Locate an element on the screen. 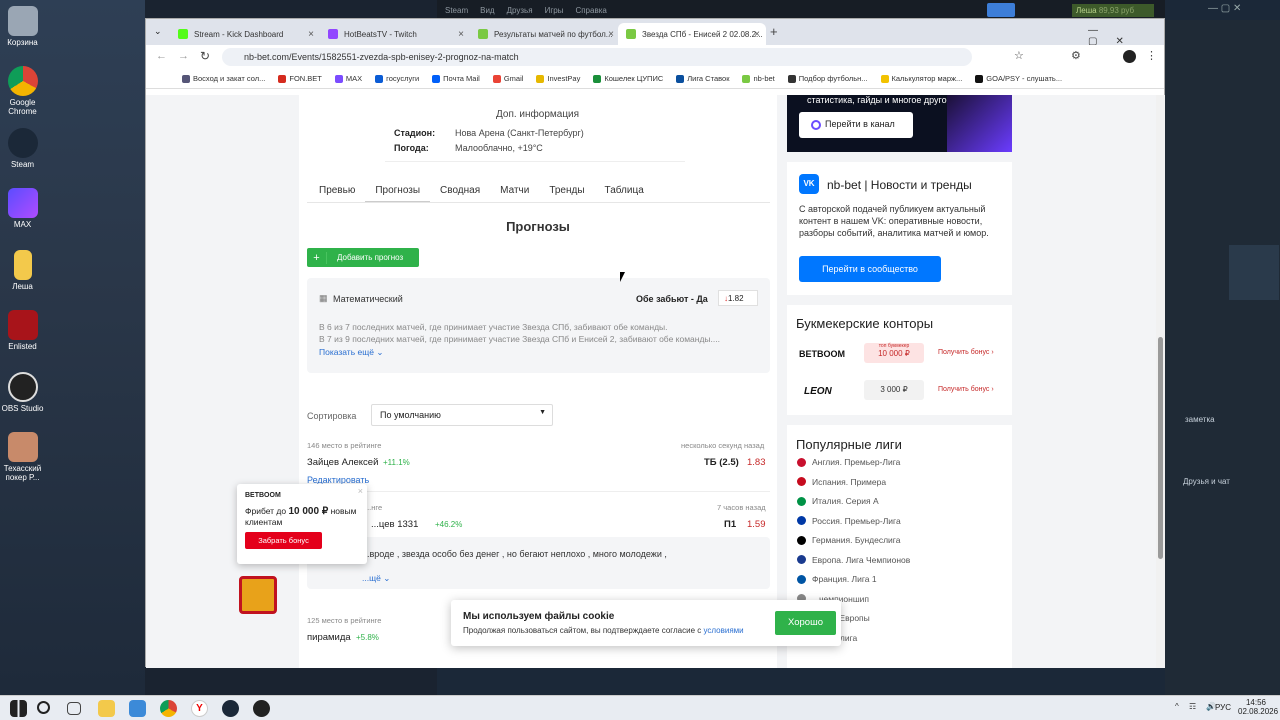 This screenshot has width=1280, height=720. tab-preview: Превью is located at coordinates (337, 192).